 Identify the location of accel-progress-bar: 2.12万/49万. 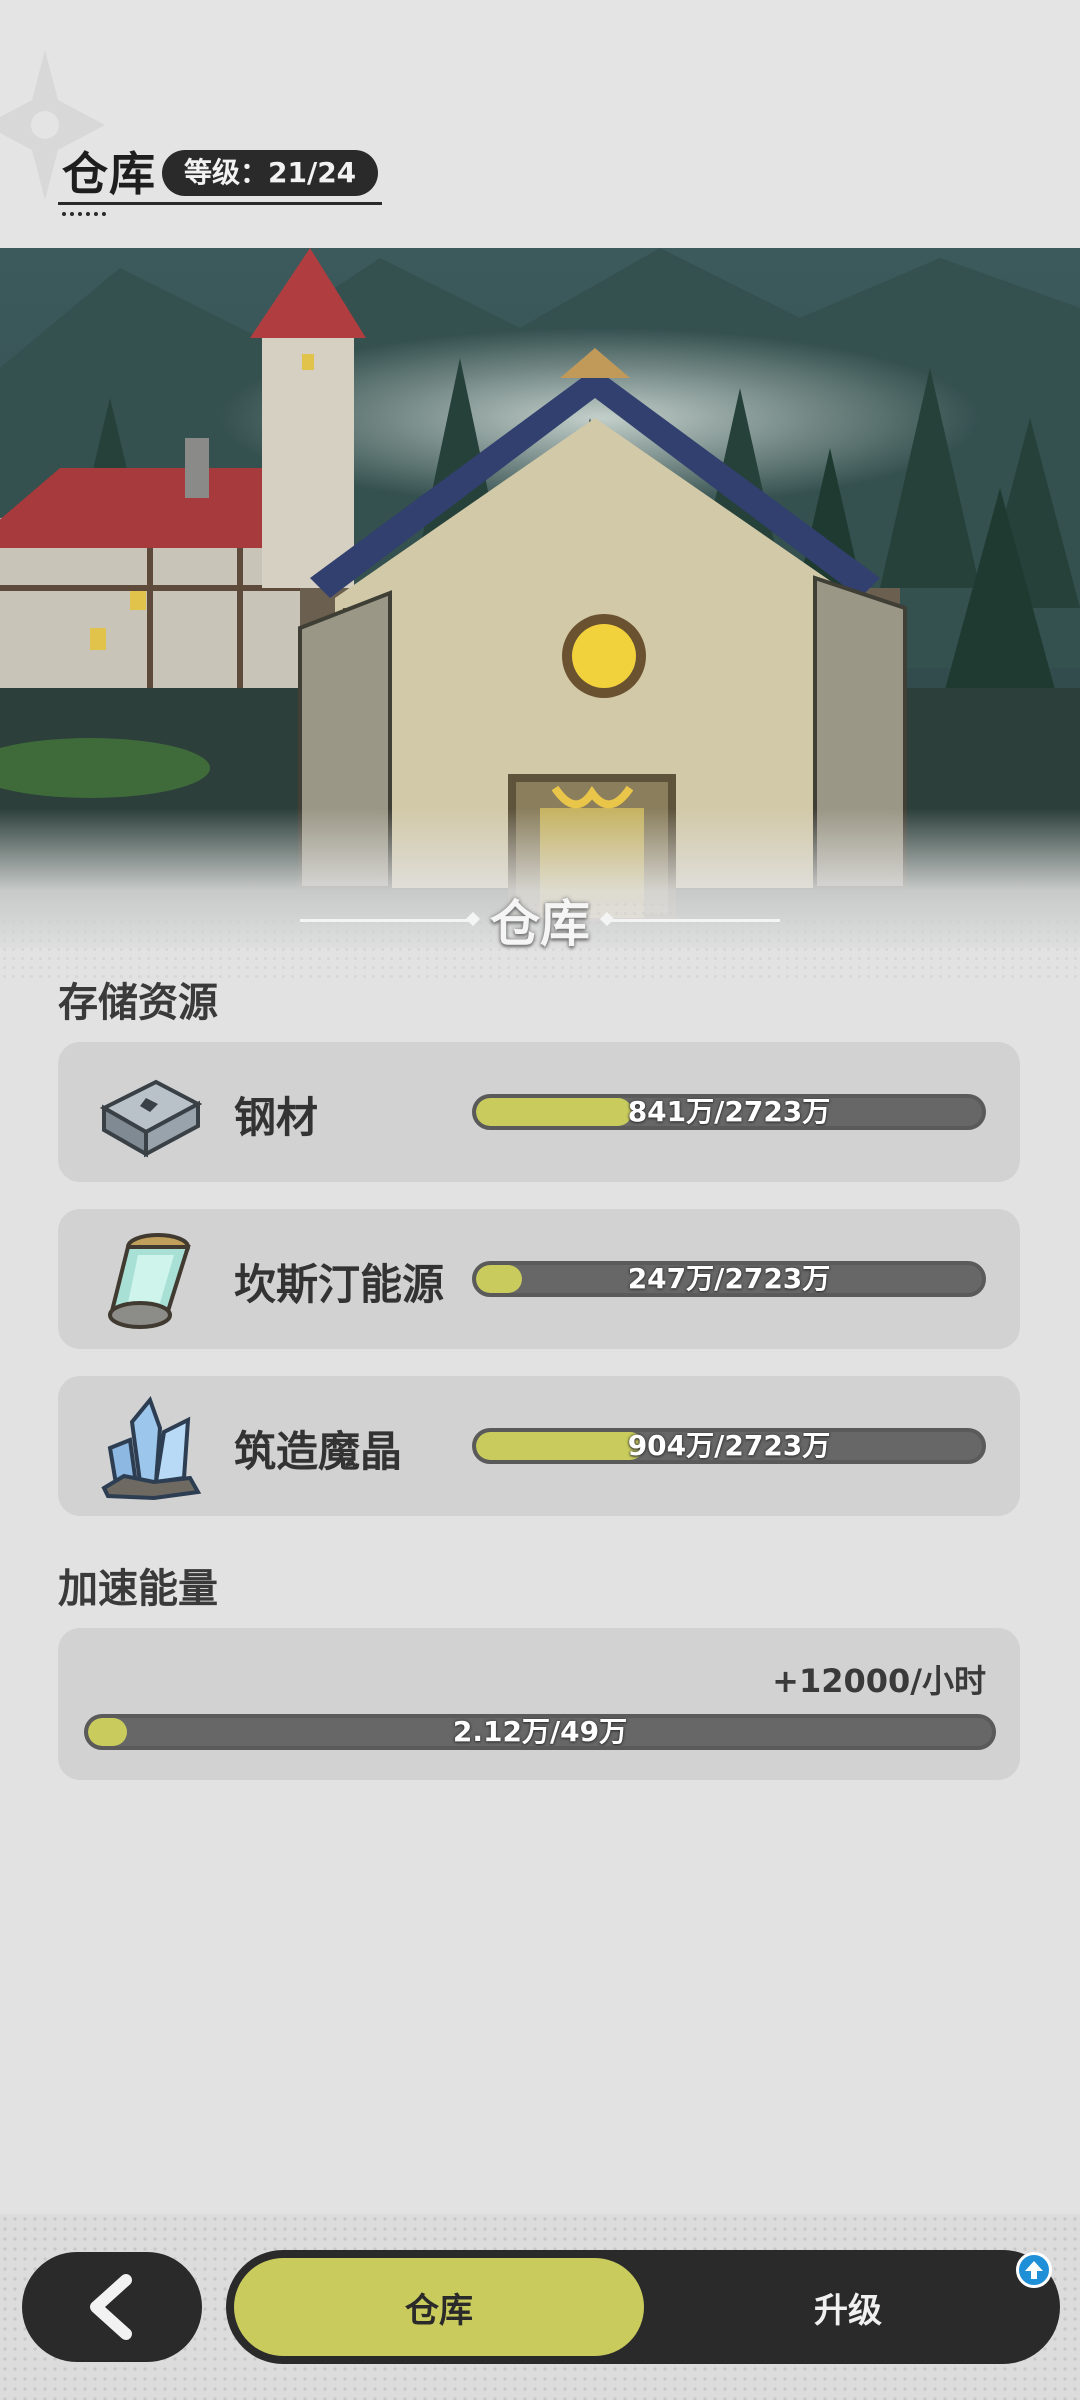
(540, 1732).